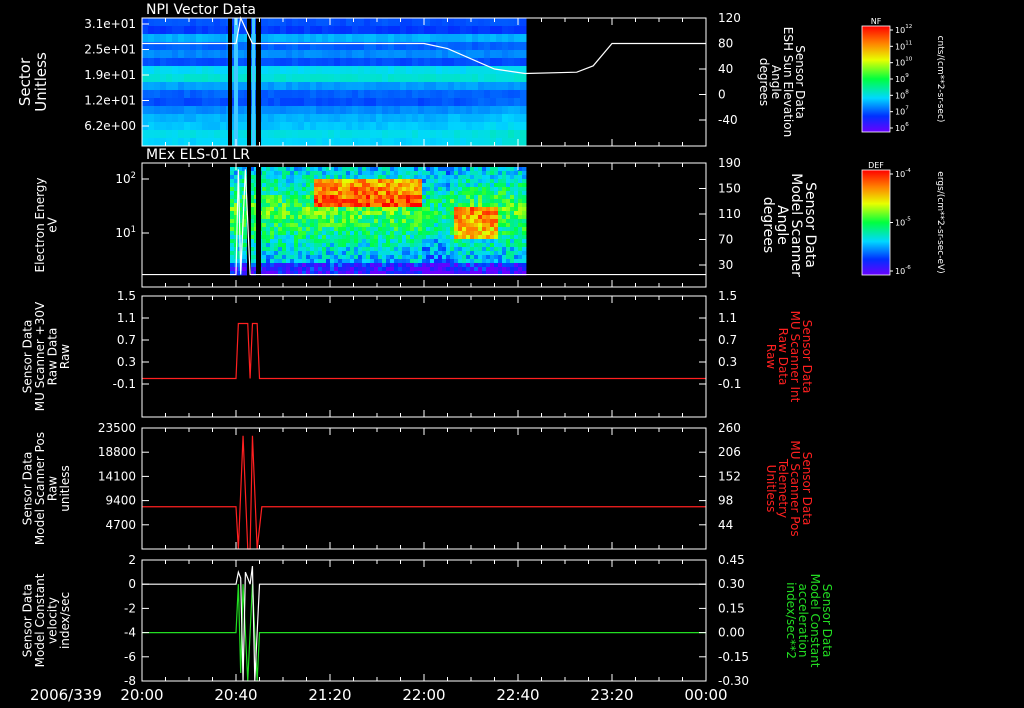 The width and height of the screenshot is (1024, 708). I want to click on y-tick-label: 18800, so click(117, 452).